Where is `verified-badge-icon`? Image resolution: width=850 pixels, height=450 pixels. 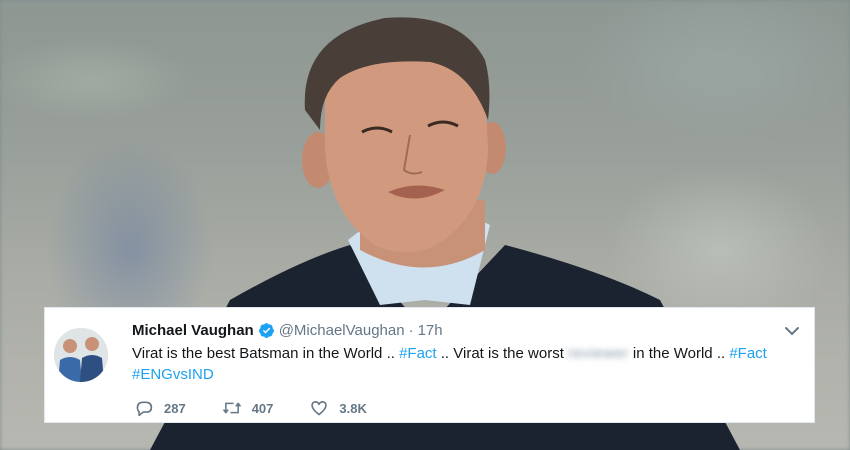
verified-badge-icon is located at coordinates (266, 330).